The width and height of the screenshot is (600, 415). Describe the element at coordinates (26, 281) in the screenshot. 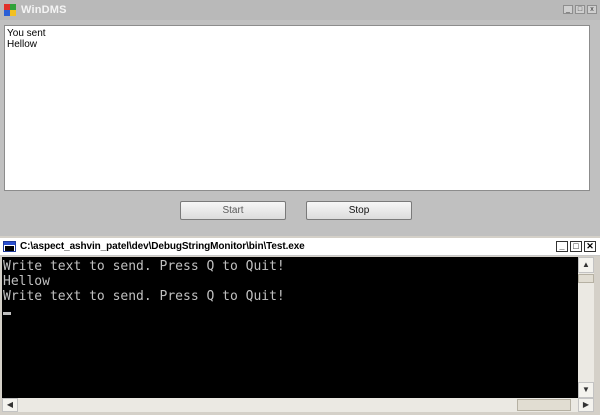

I see `console-line: Hellow` at that location.